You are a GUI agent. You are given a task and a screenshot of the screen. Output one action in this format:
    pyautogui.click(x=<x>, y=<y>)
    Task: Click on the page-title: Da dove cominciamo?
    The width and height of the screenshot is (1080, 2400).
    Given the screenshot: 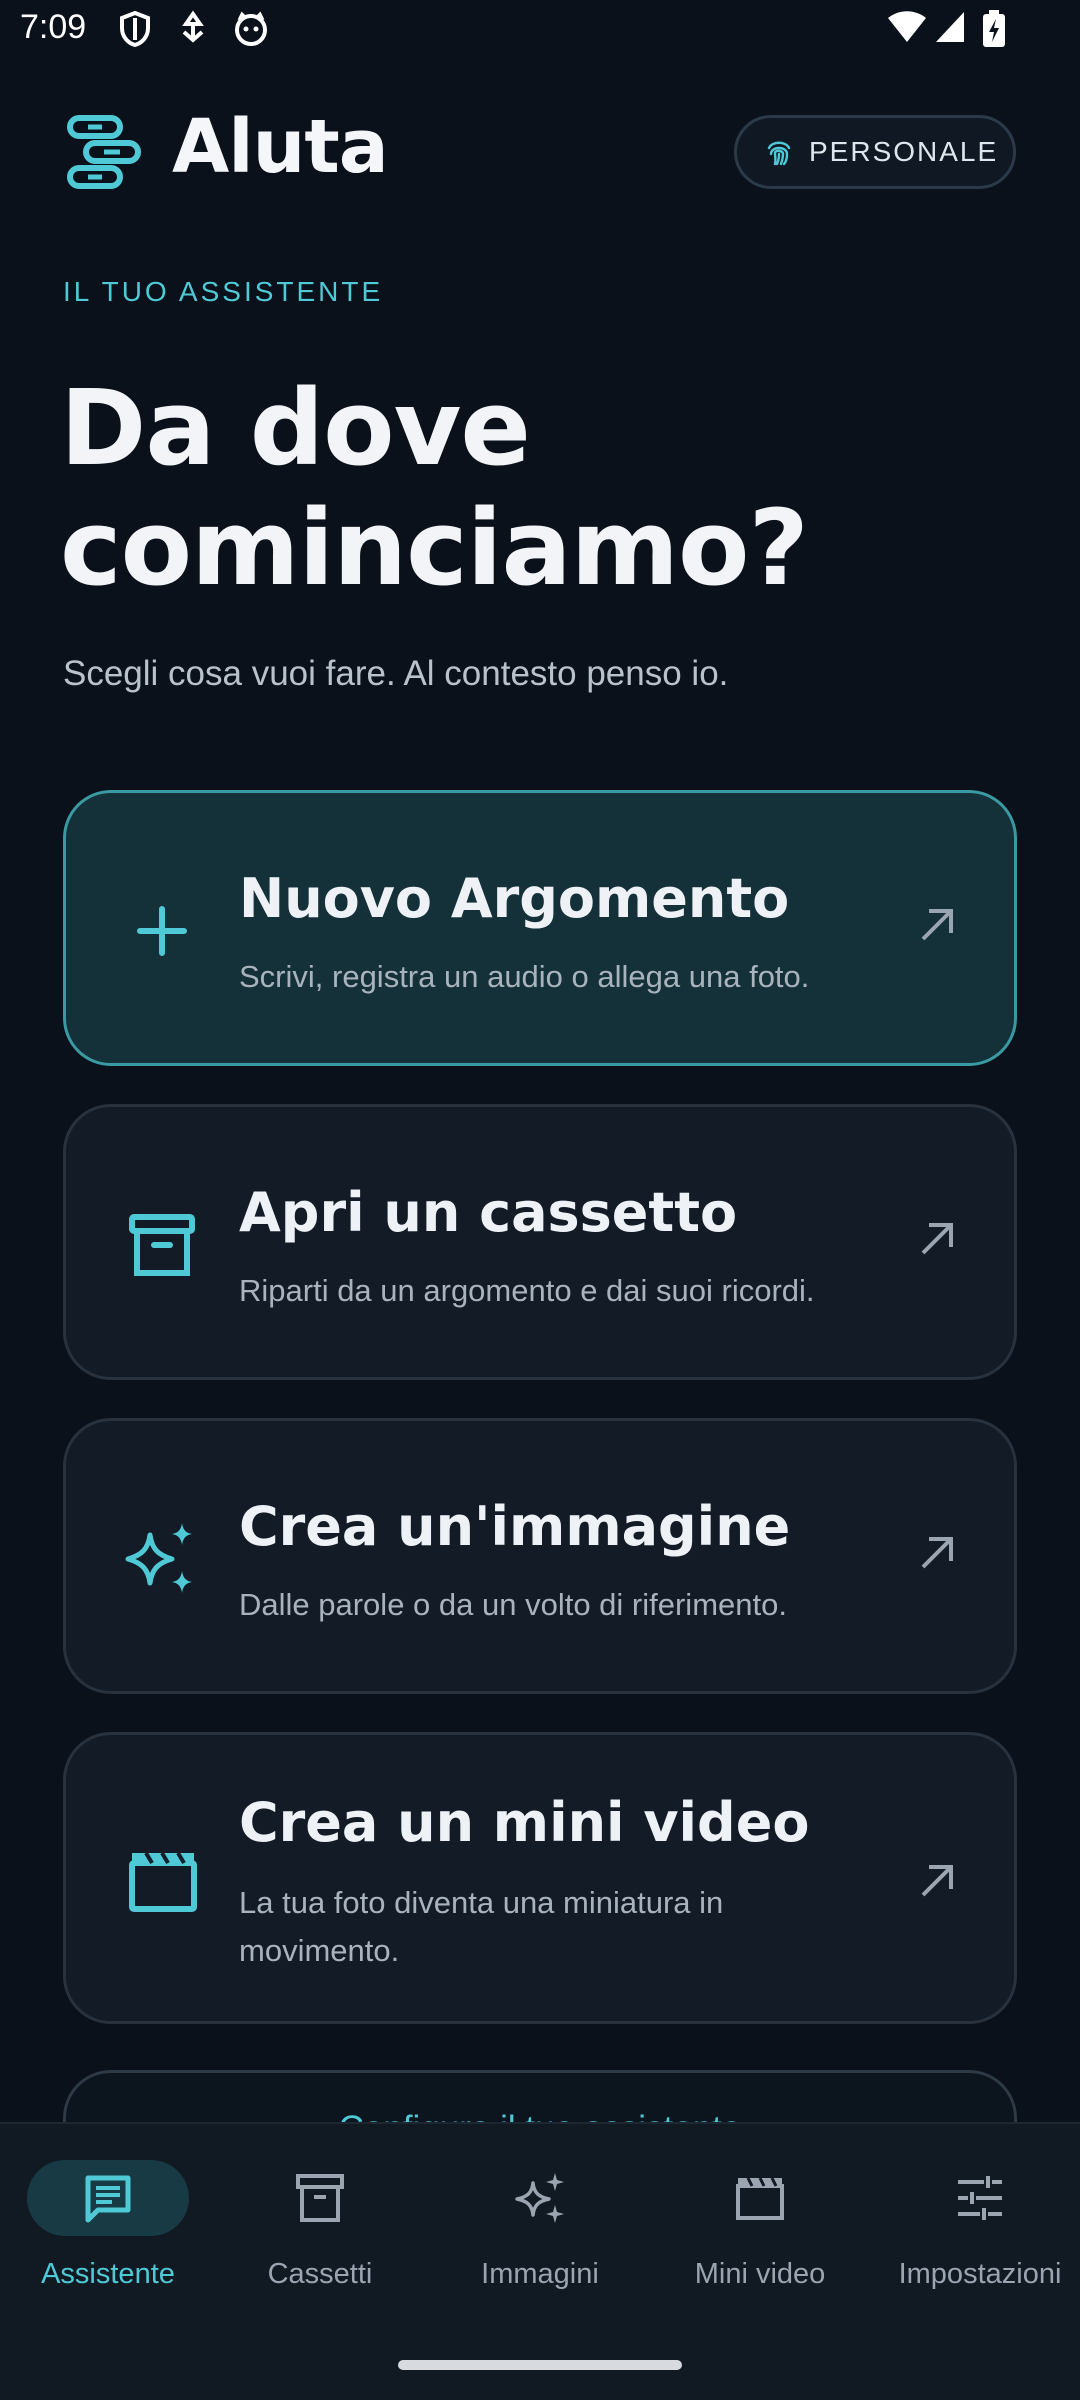 What is the action you would take?
    pyautogui.click(x=540, y=488)
    